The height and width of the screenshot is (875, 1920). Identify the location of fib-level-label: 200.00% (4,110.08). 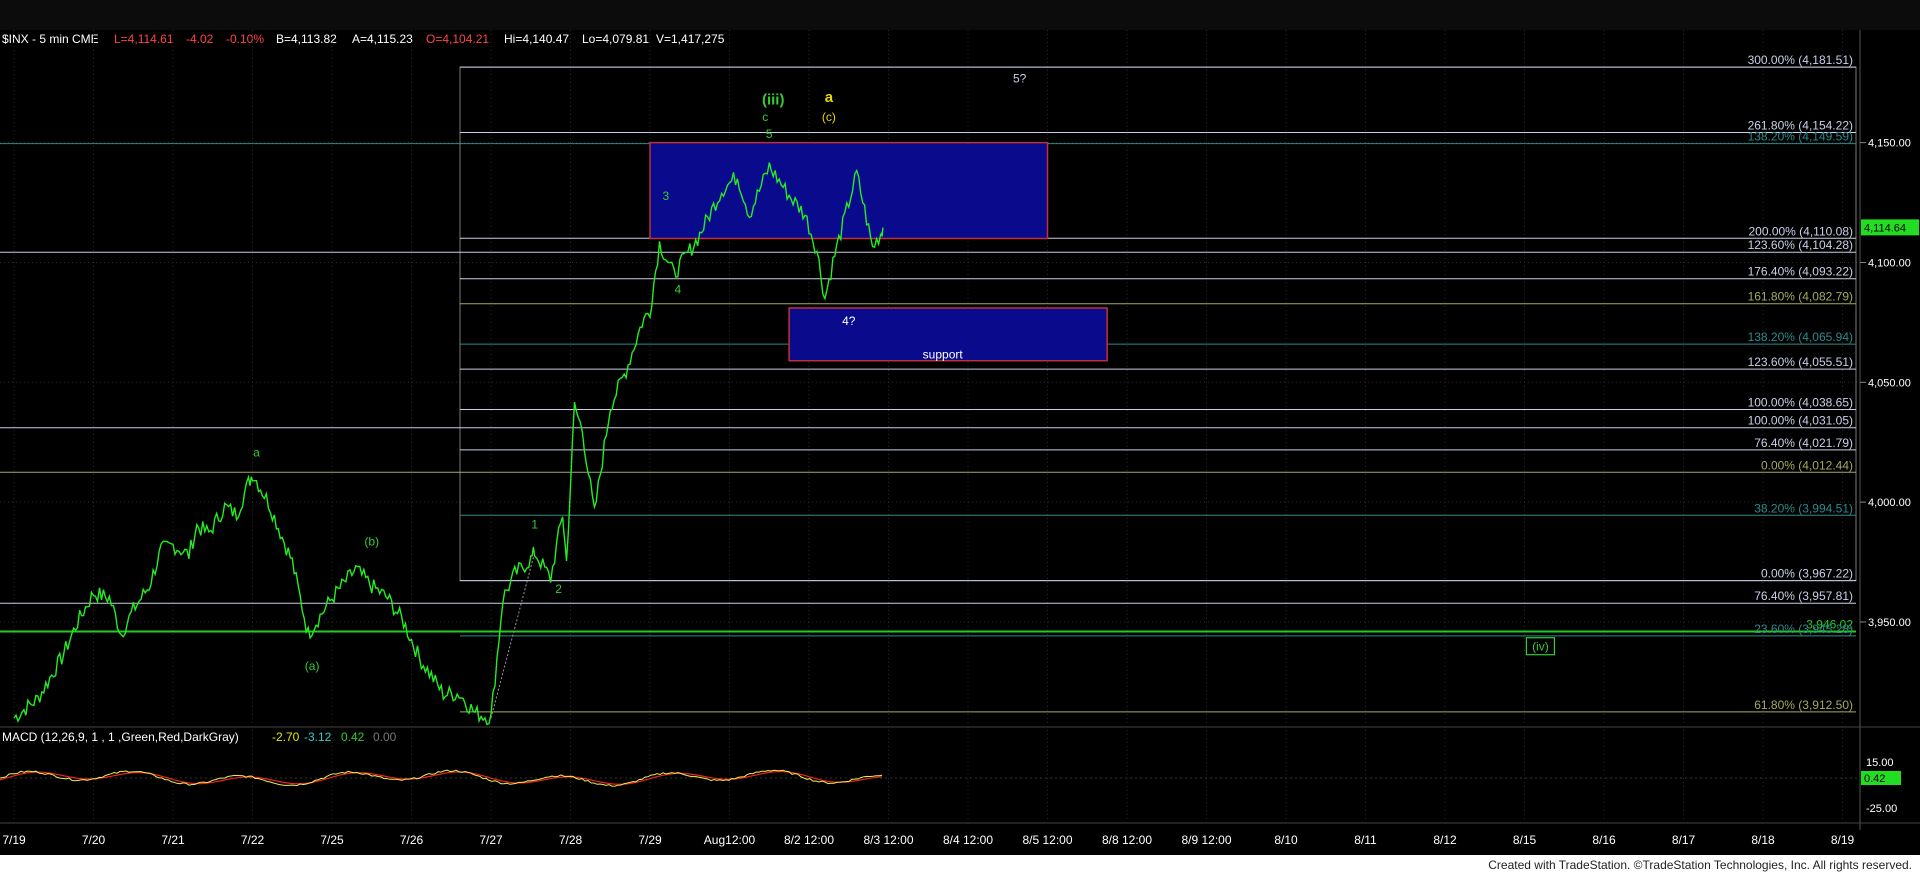
(1800, 231).